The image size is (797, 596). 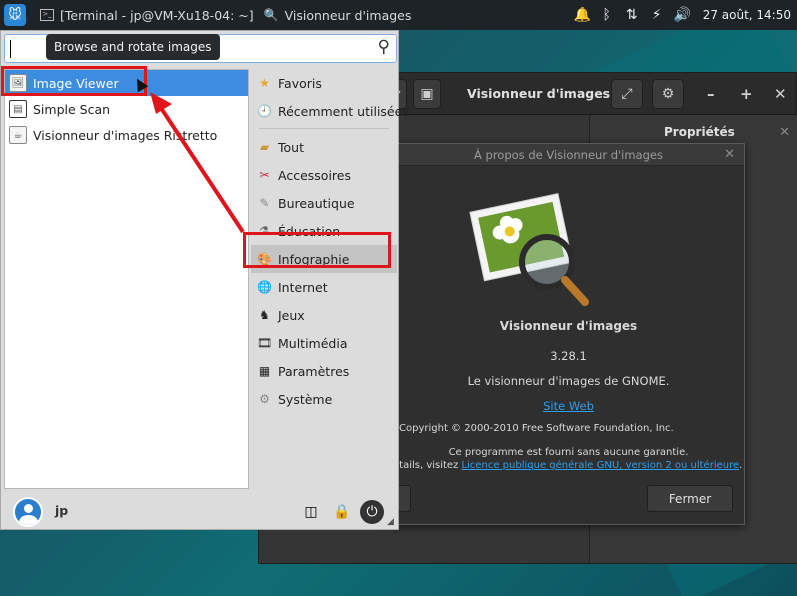 I want to click on sidebar-title: Propriétés, so click(x=699, y=132).